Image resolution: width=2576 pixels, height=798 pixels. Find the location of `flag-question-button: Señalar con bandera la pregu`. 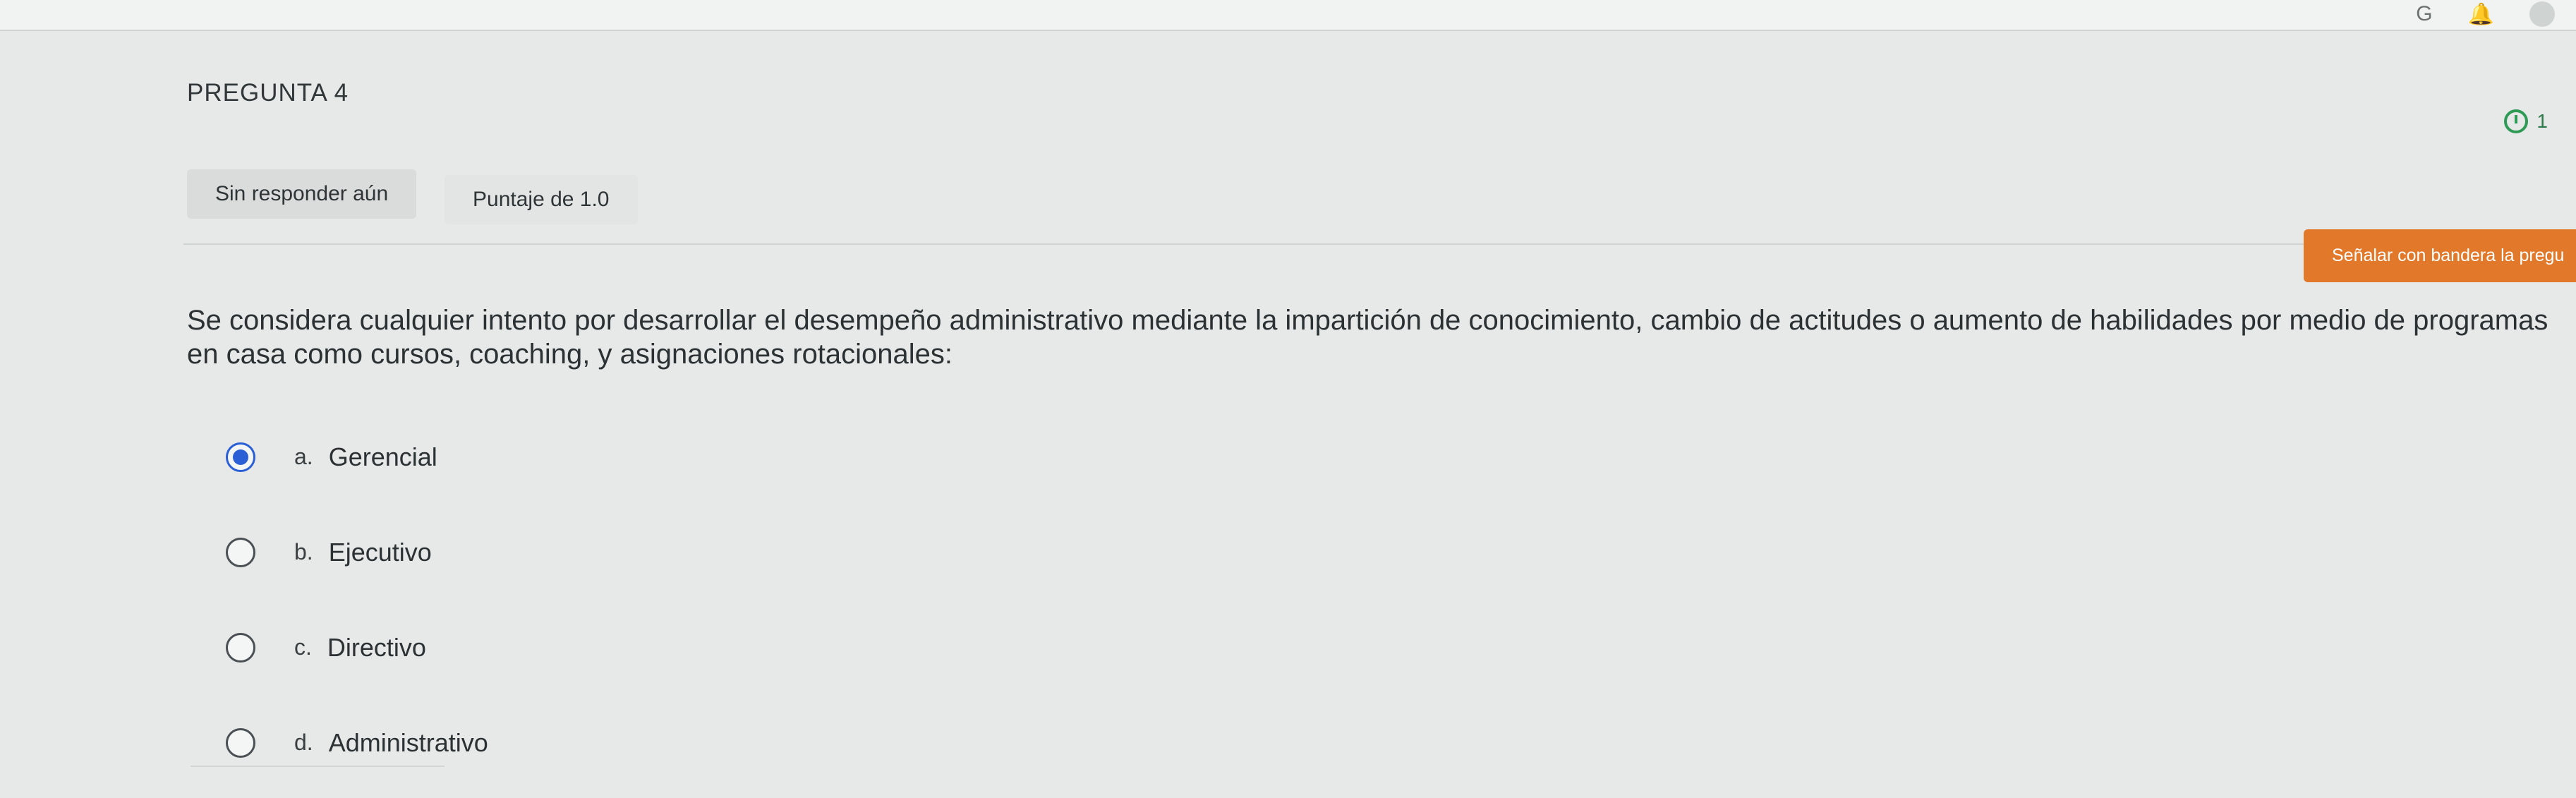

flag-question-button: Señalar con bandera la pregu is located at coordinates (2440, 256).